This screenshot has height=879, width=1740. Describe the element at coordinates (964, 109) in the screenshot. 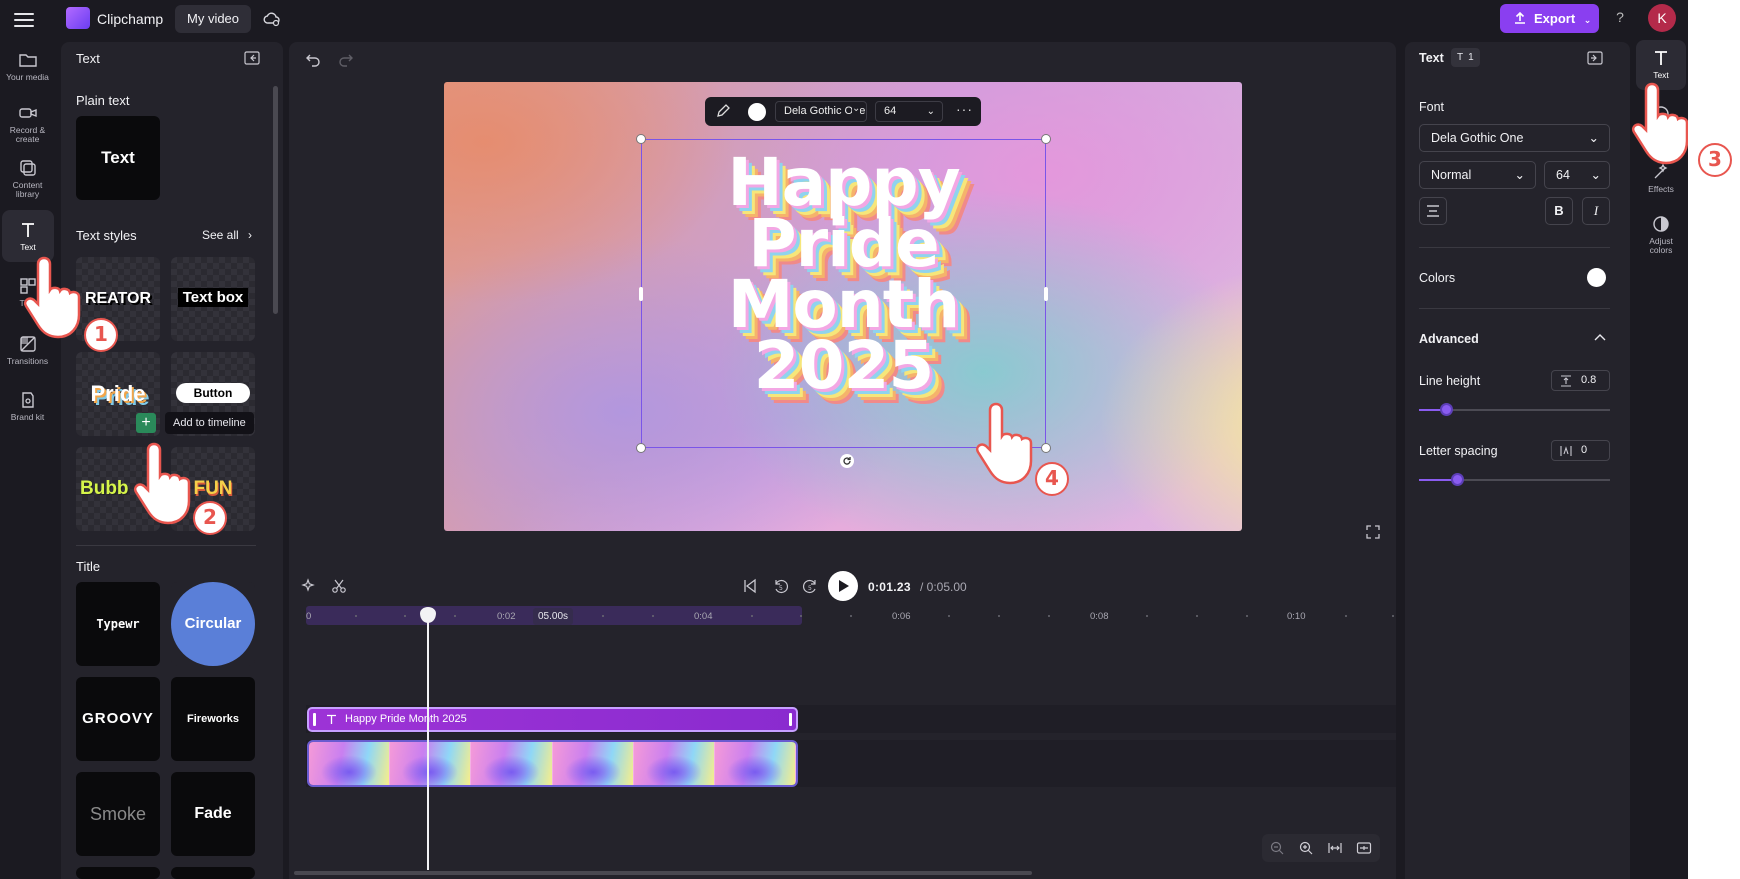

I see `more-options-icon: ···` at that location.